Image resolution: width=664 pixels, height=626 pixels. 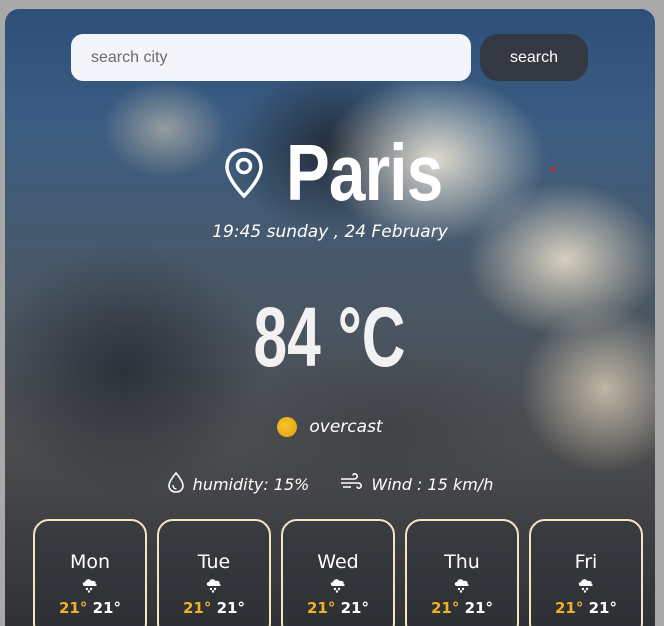 What do you see at coordinates (176, 484) in the screenshot?
I see `water-drop-icon` at bounding box center [176, 484].